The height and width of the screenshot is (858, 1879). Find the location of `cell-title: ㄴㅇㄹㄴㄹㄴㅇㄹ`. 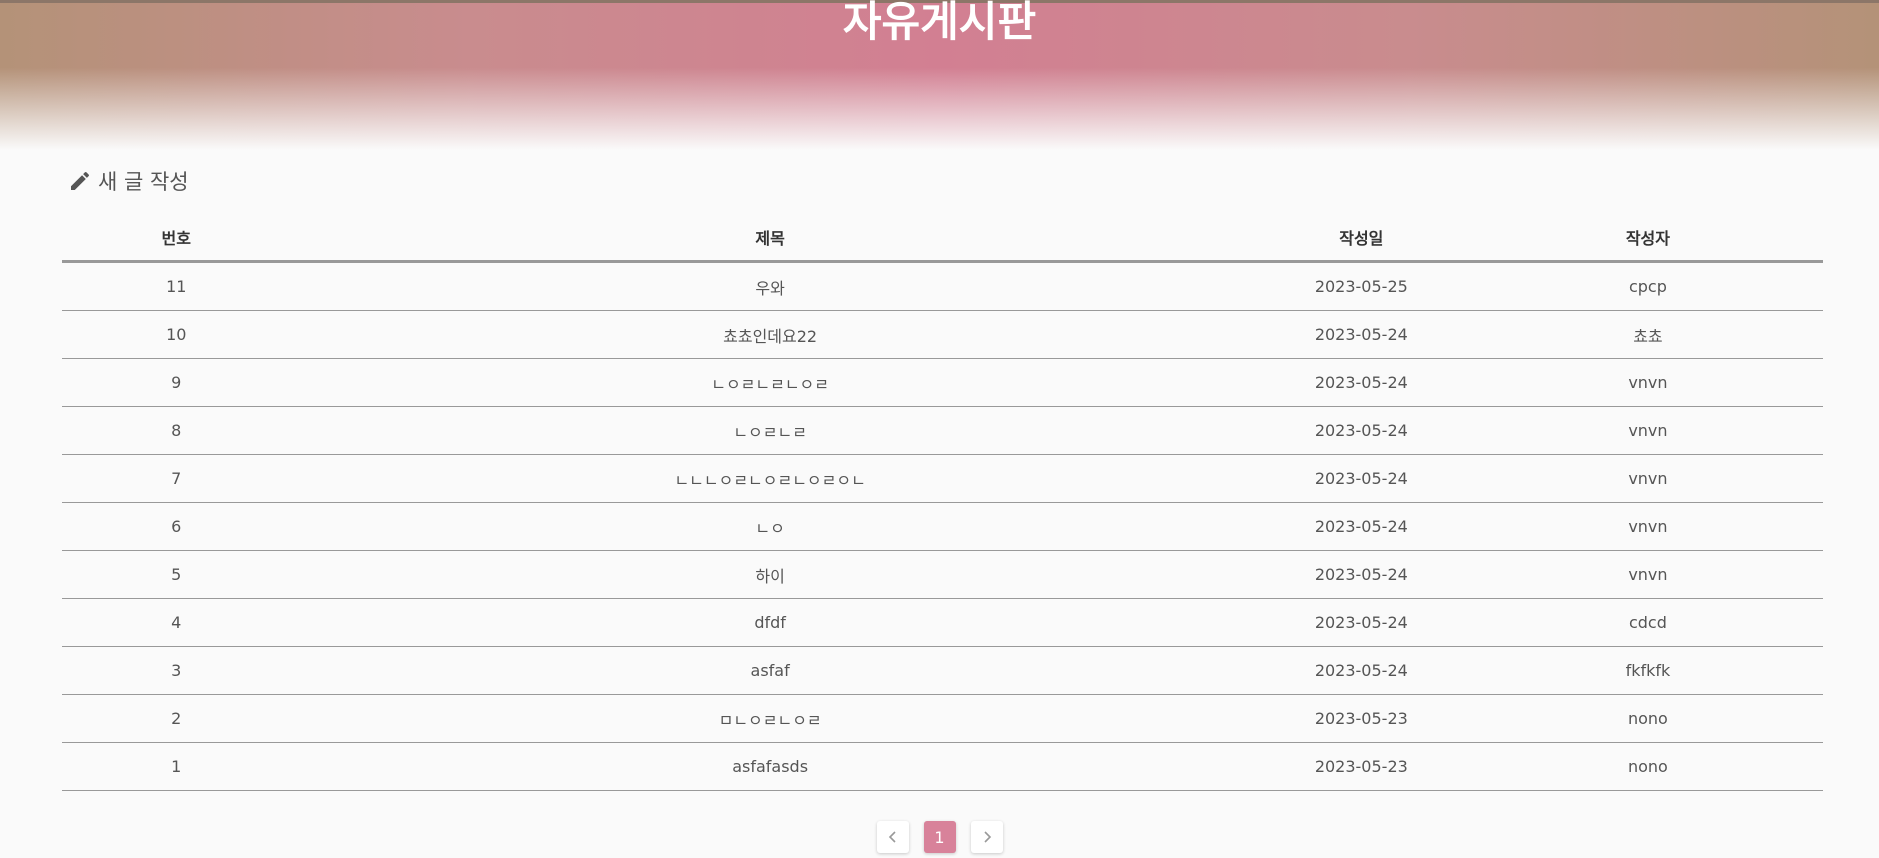

cell-title: ㄴㅇㄹㄴㄹㄴㅇㄹ is located at coordinates (770, 382).